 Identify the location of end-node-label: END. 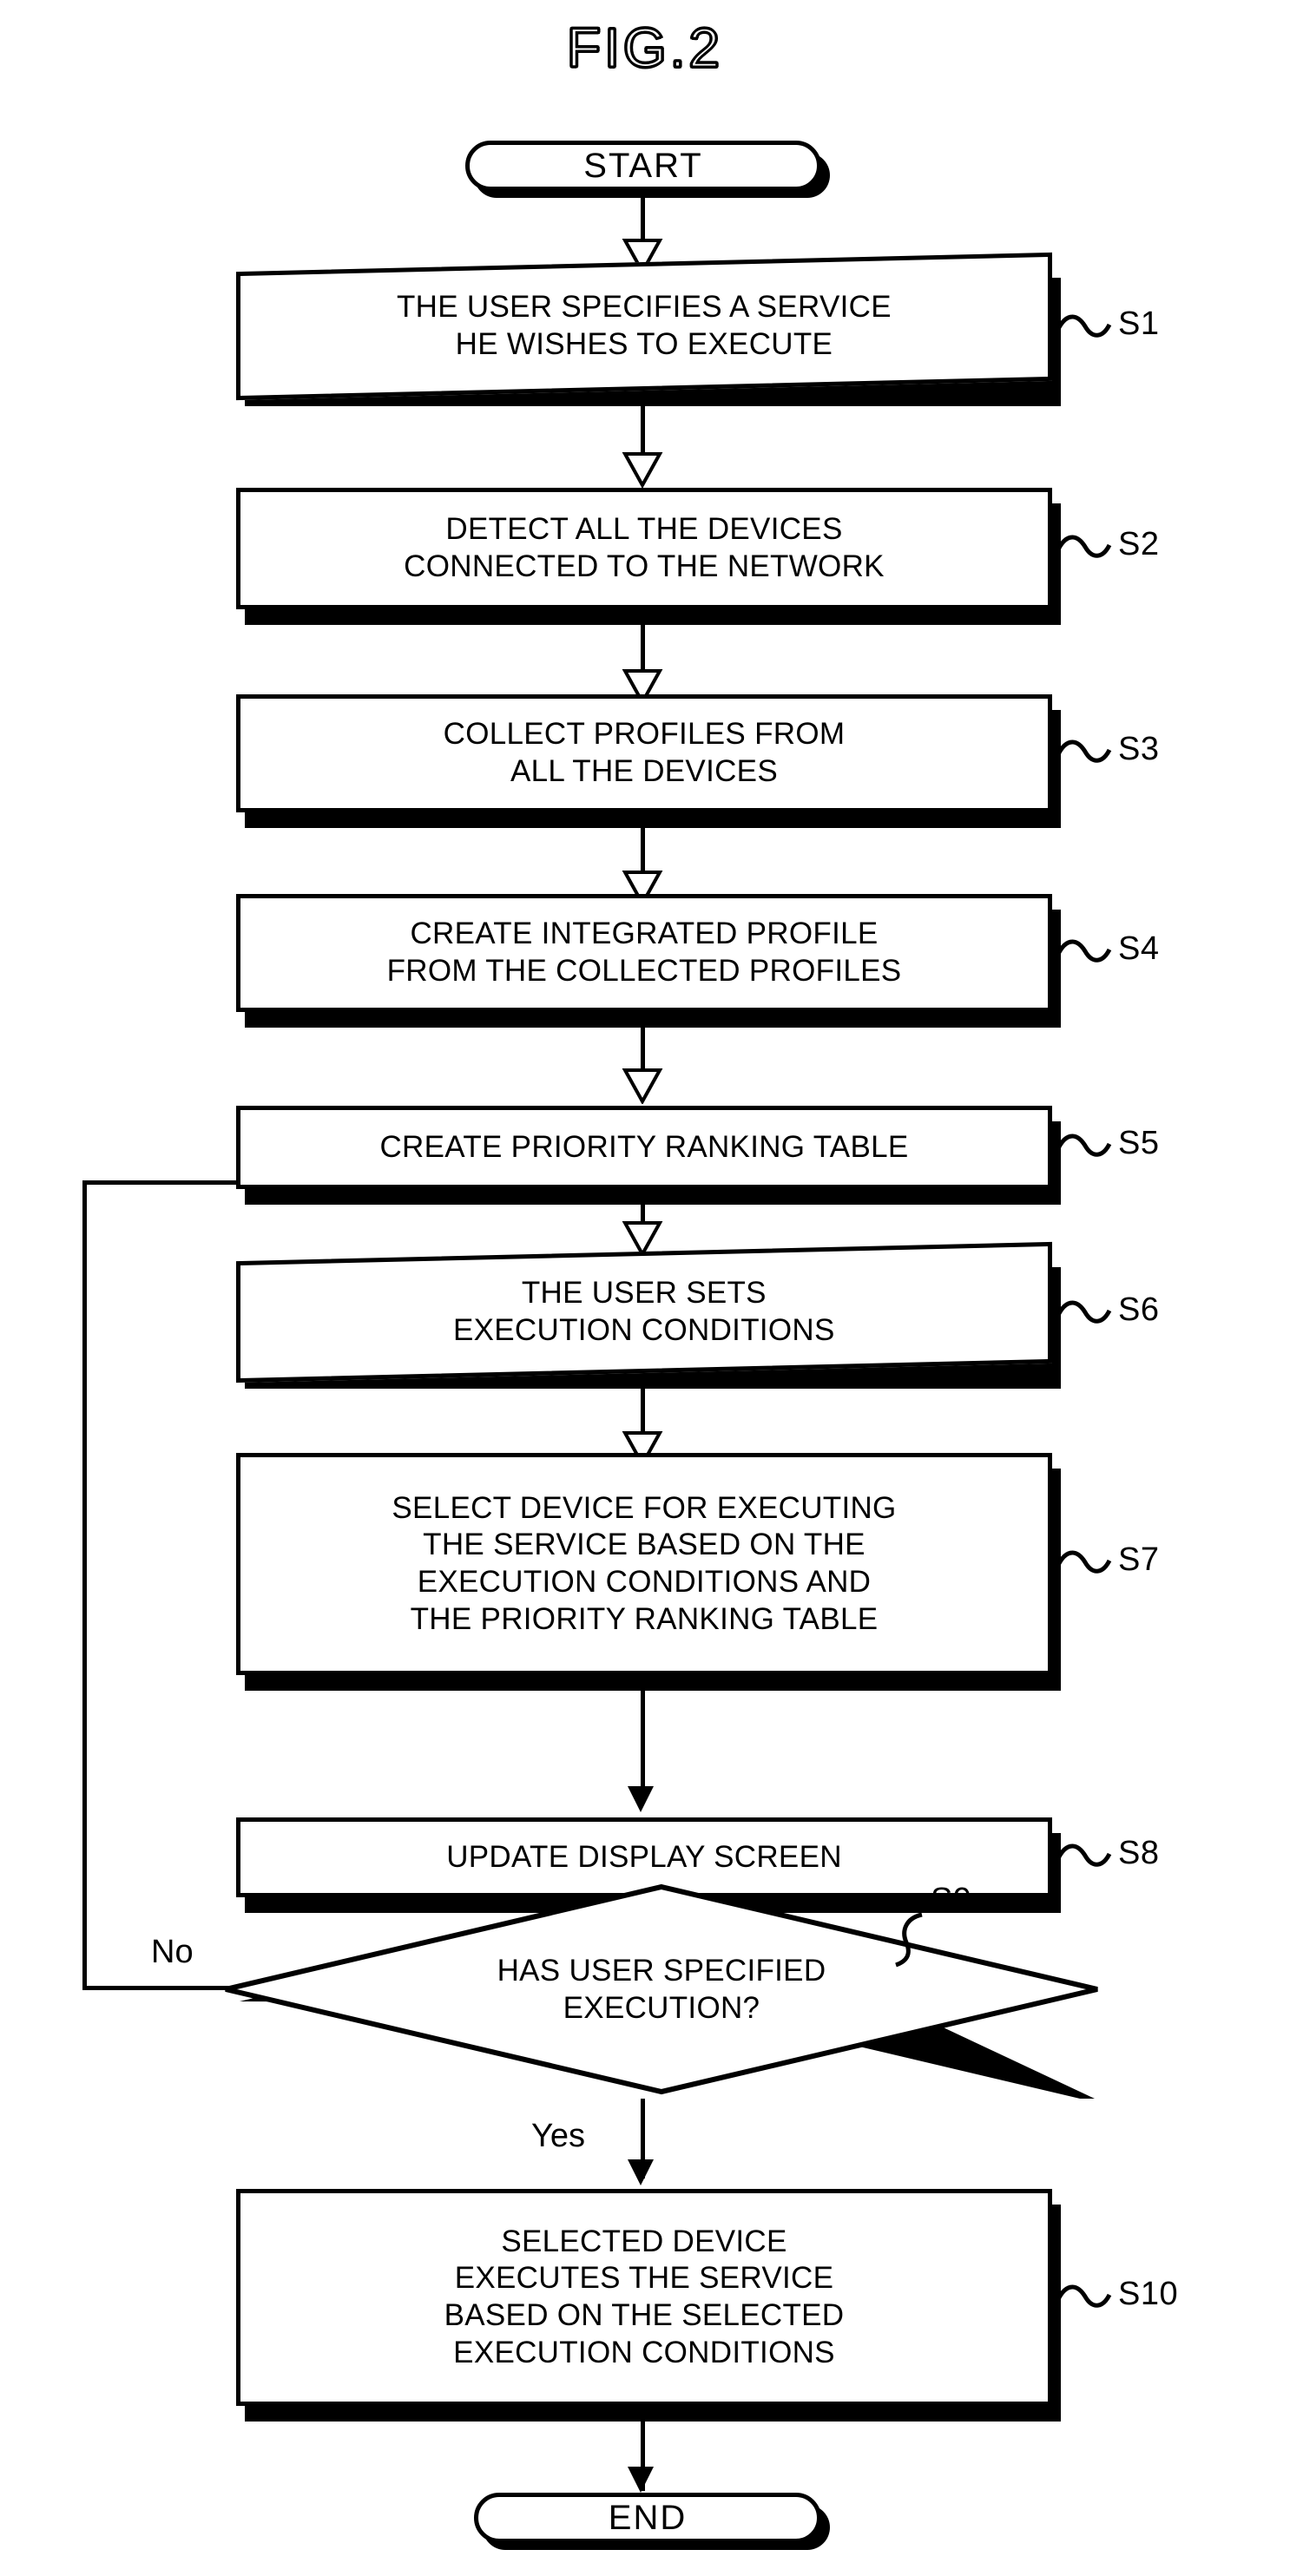
(648, 2517).